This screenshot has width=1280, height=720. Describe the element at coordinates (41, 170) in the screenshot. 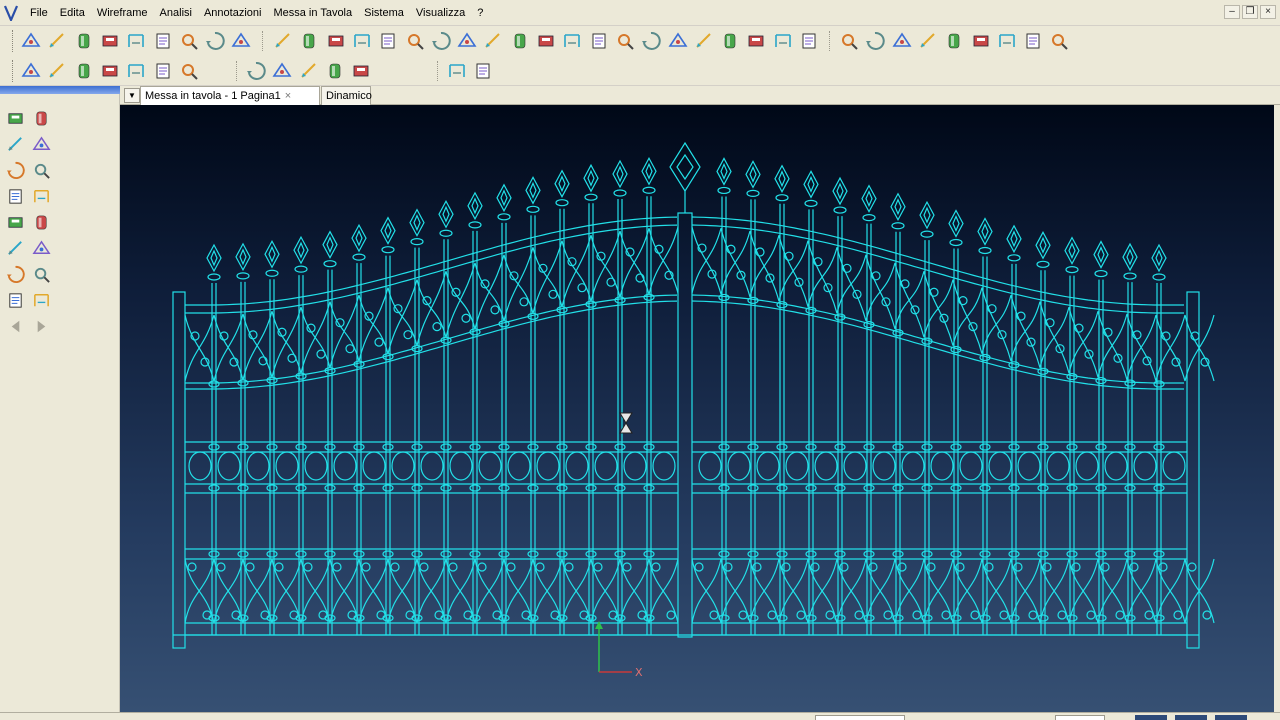

I see `note-icon` at that location.